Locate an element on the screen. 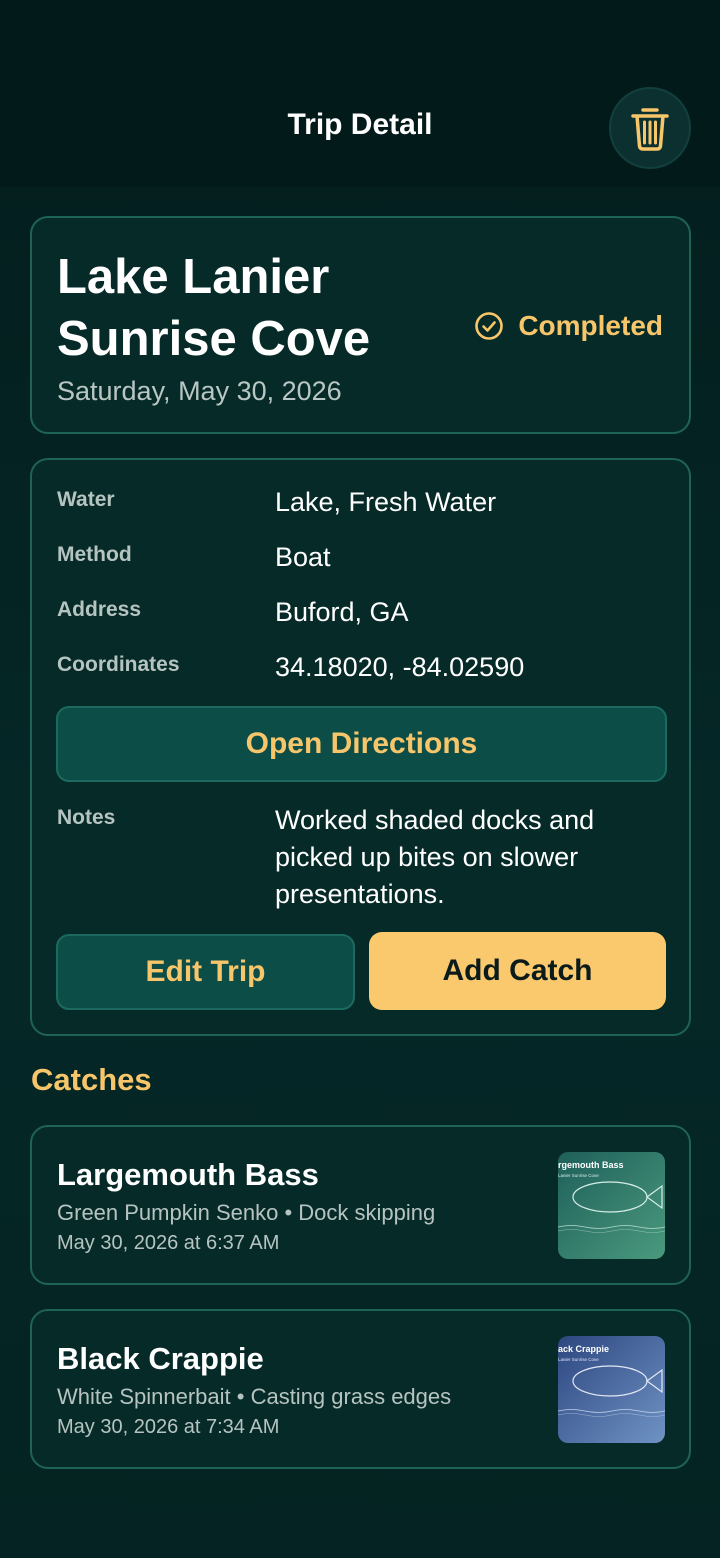 The height and width of the screenshot is (1558, 720). edit-trip-button: Edit Trip is located at coordinates (205, 972).